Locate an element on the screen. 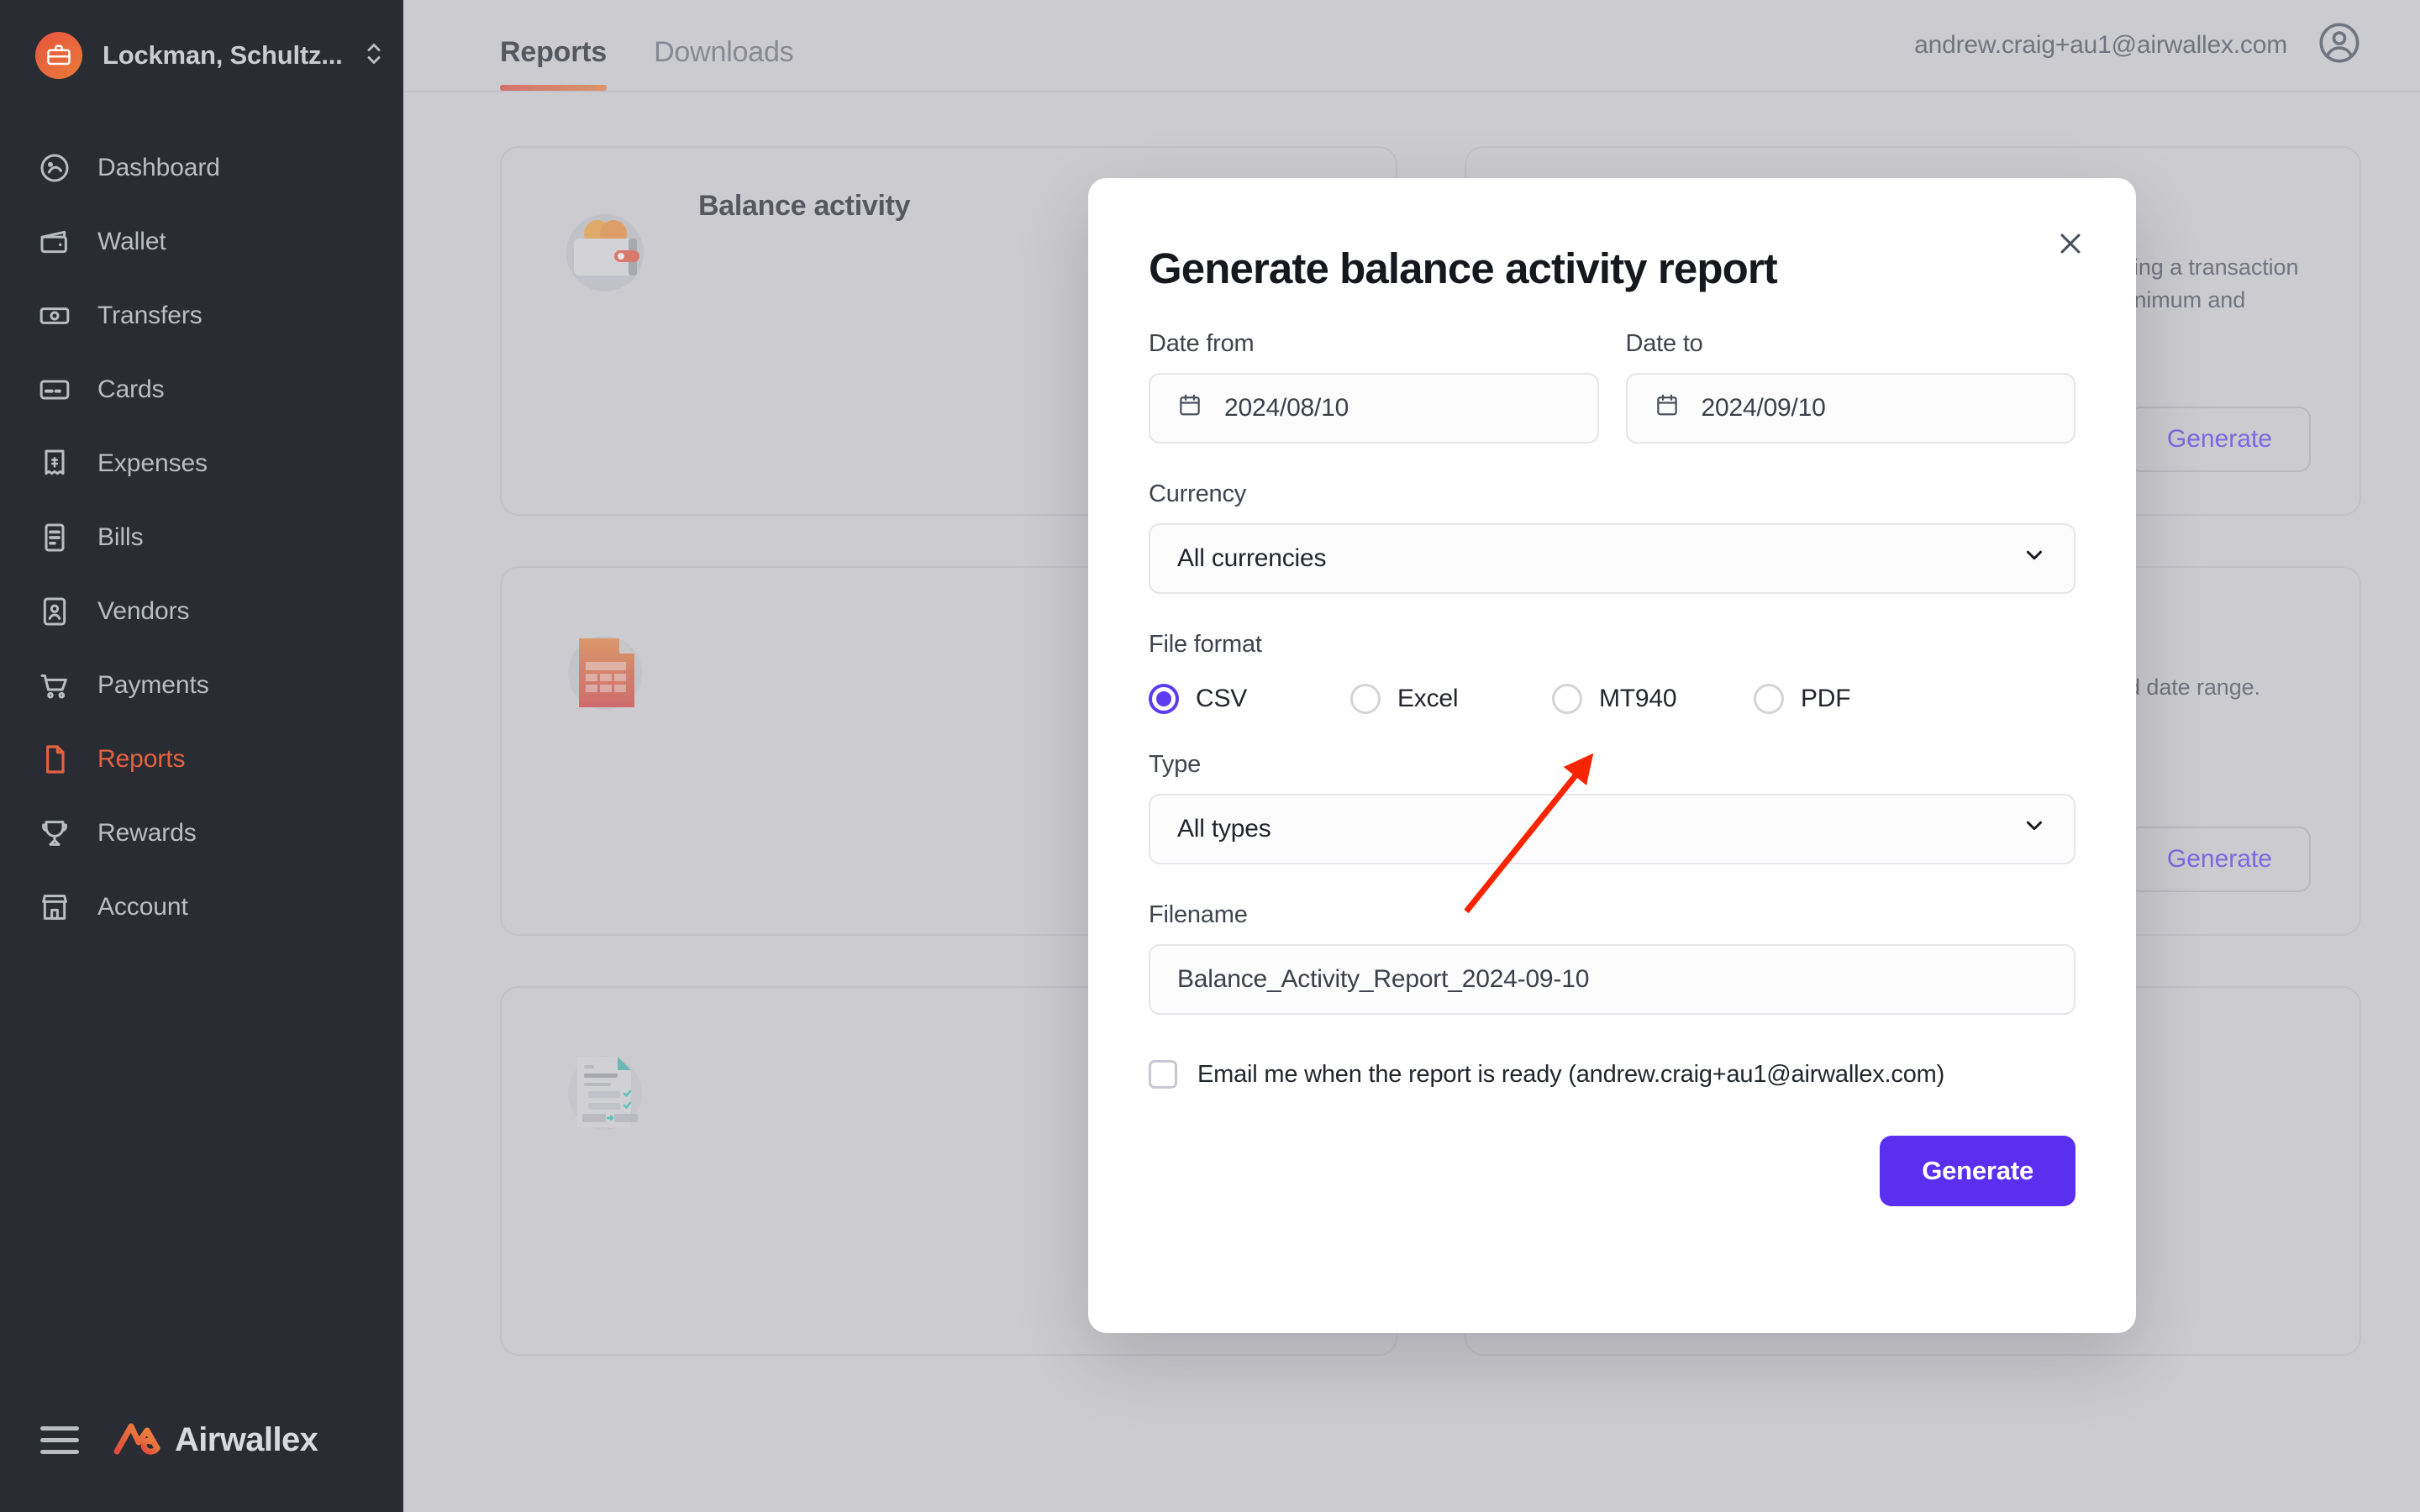 The width and height of the screenshot is (2420, 1512). type-label: Type is located at coordinates (1175, 764).